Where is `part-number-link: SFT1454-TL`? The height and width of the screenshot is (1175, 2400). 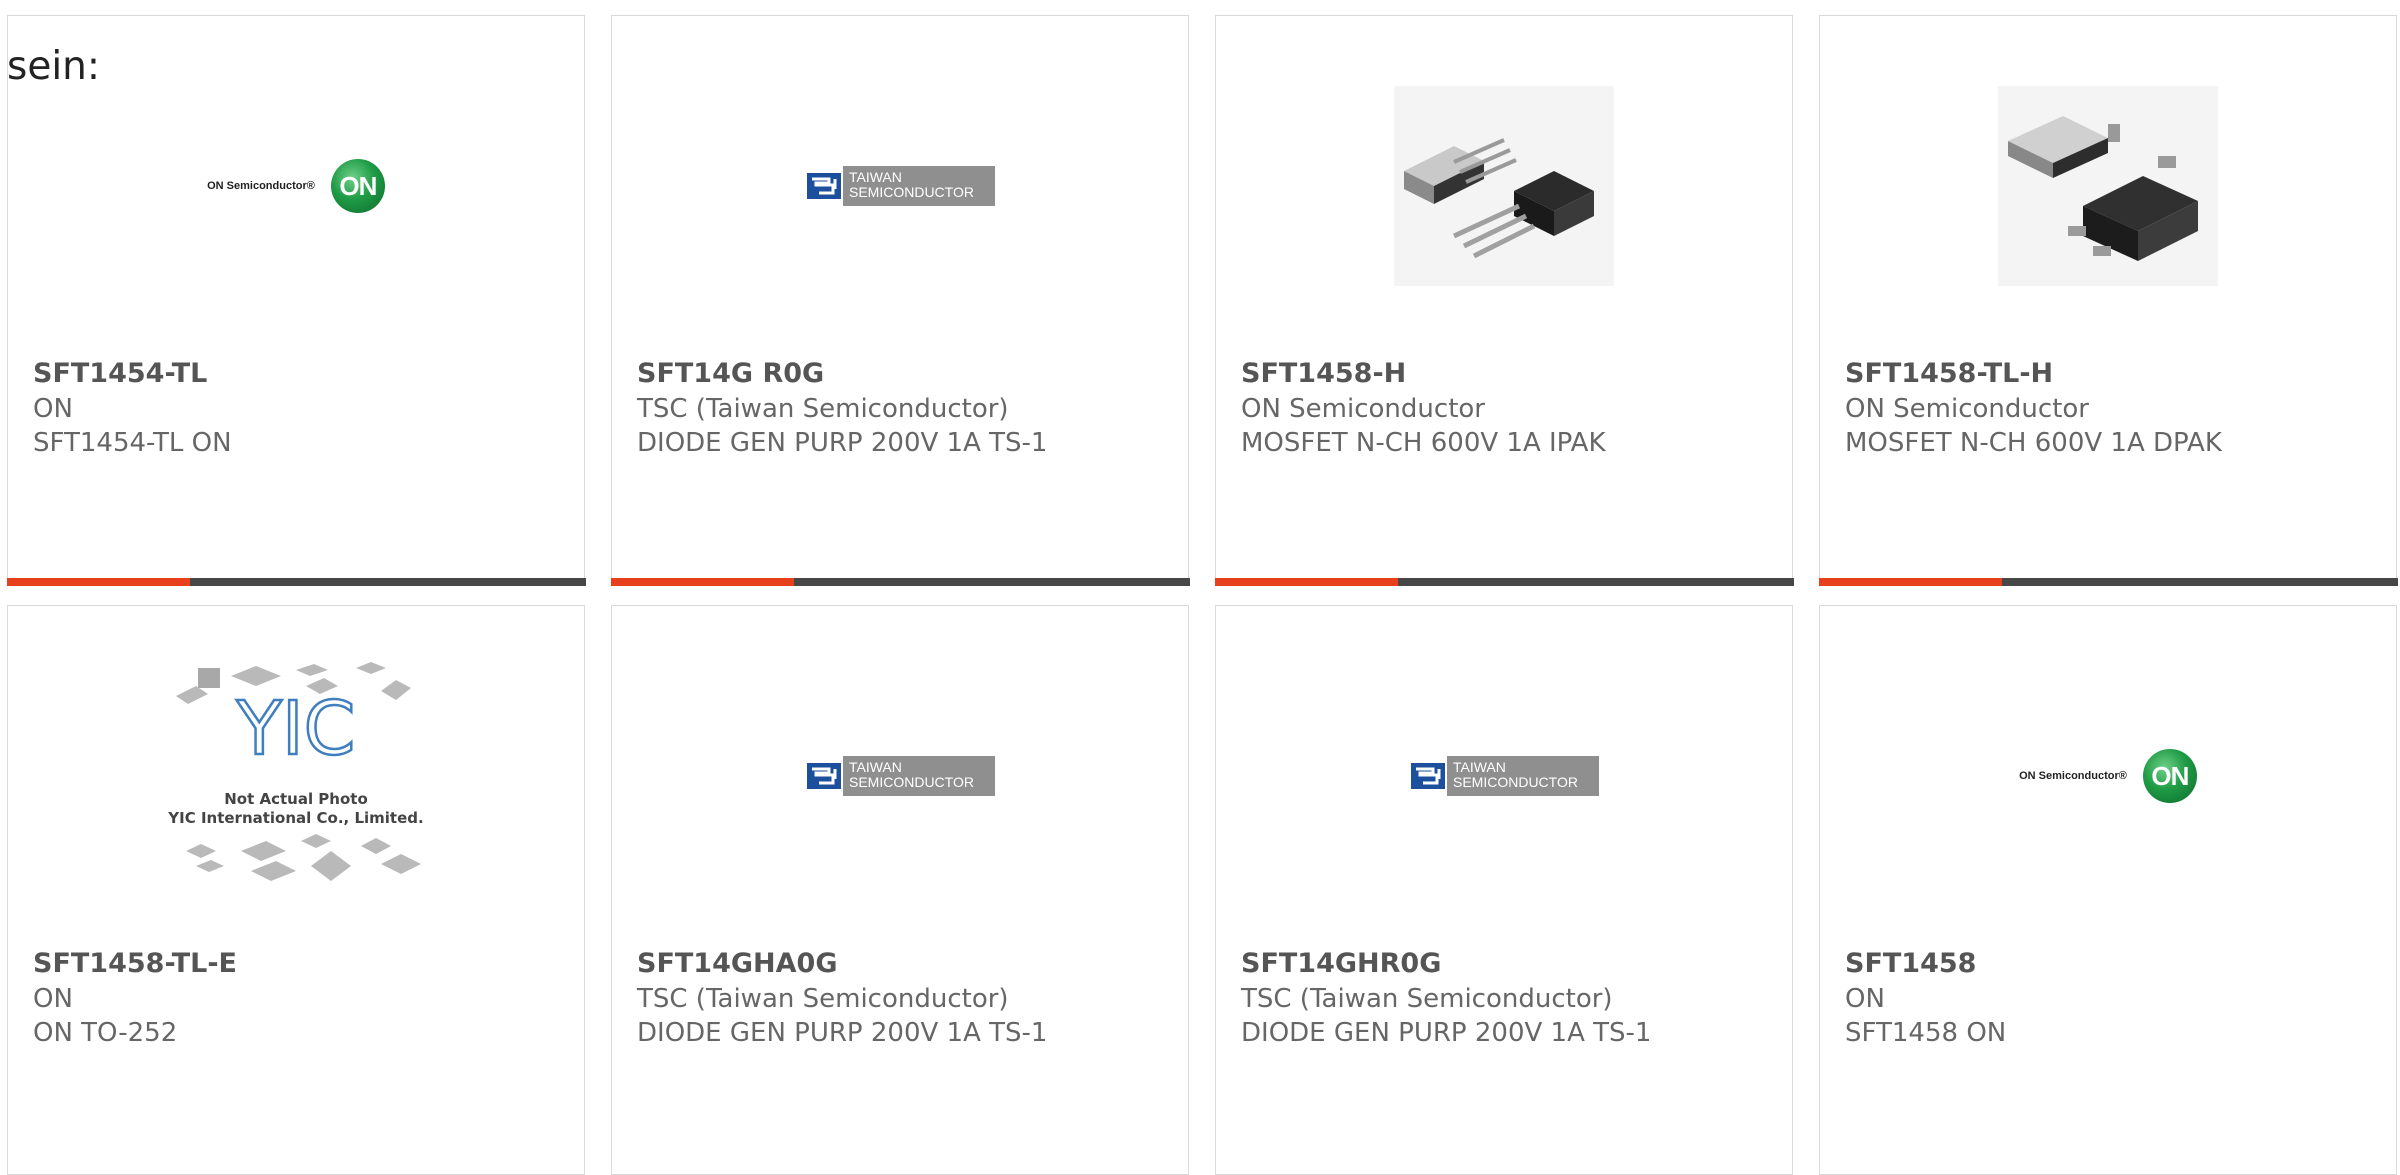 part-number-link: SFT1454-TL is located at coordinates (120, 373).